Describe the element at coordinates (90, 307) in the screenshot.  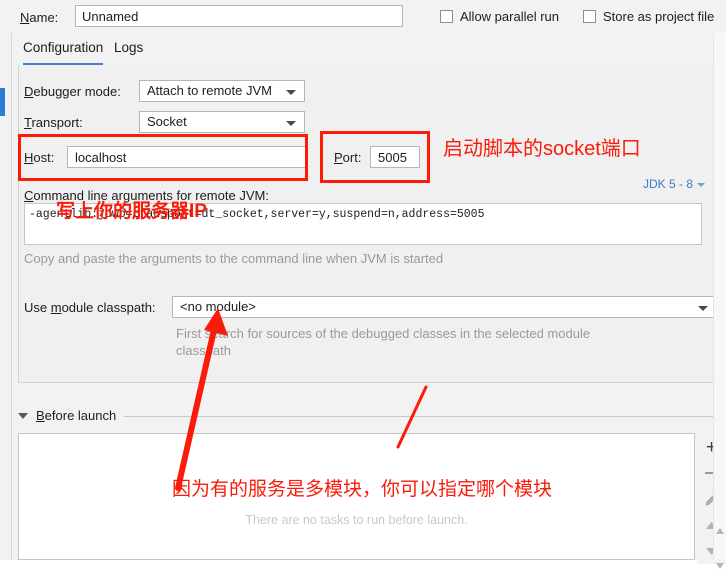
I see `module-classpath-label: Use module classpath:` at that location.